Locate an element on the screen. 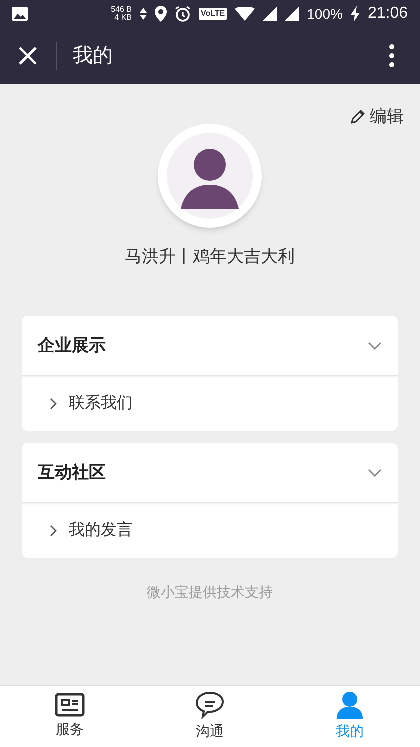 This screenshot has width=420, height=747. clock: 21:06 is located at coordinates (388, 14).